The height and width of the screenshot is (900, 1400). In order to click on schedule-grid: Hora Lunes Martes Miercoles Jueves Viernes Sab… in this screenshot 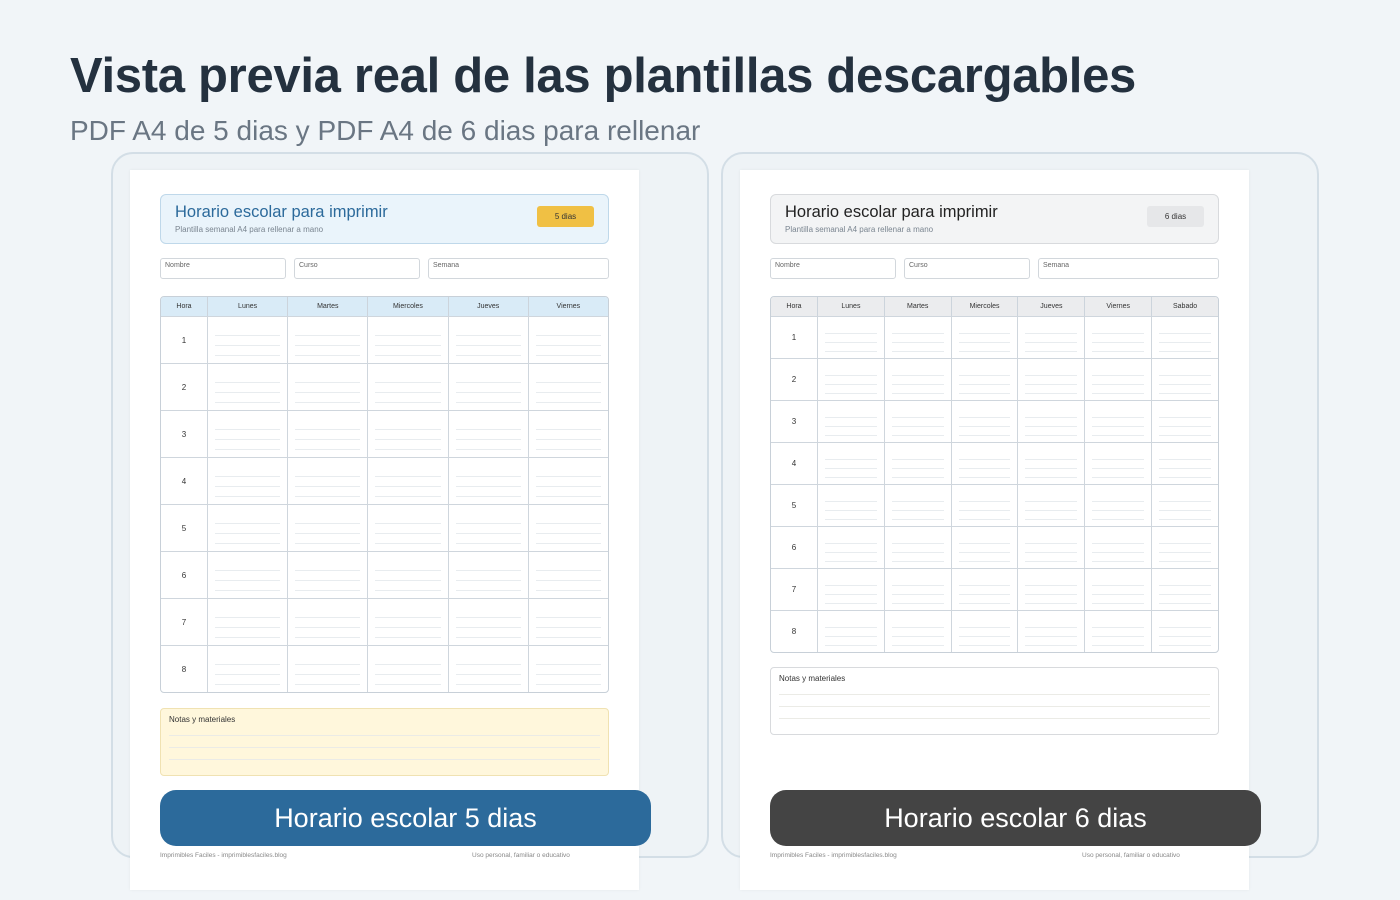, I will do `click(994, 474)`.